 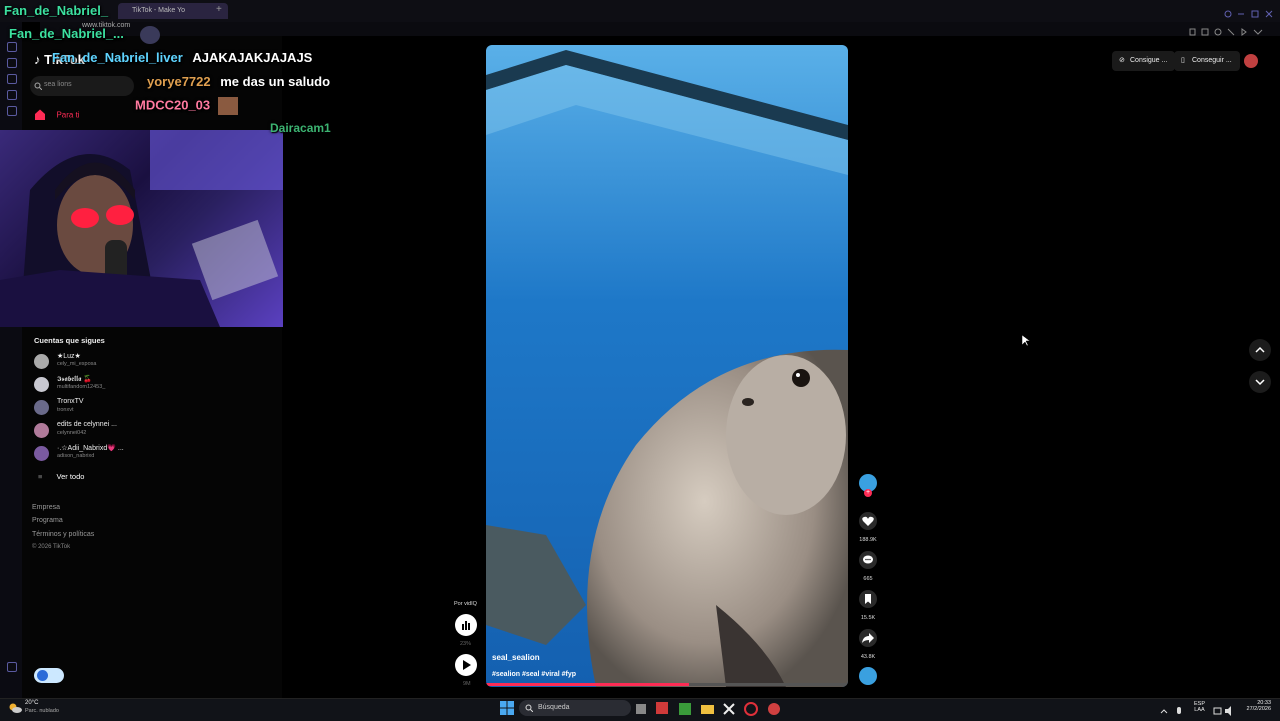 I want to click on following-username: celynnei042, so click(x=72, y=433).